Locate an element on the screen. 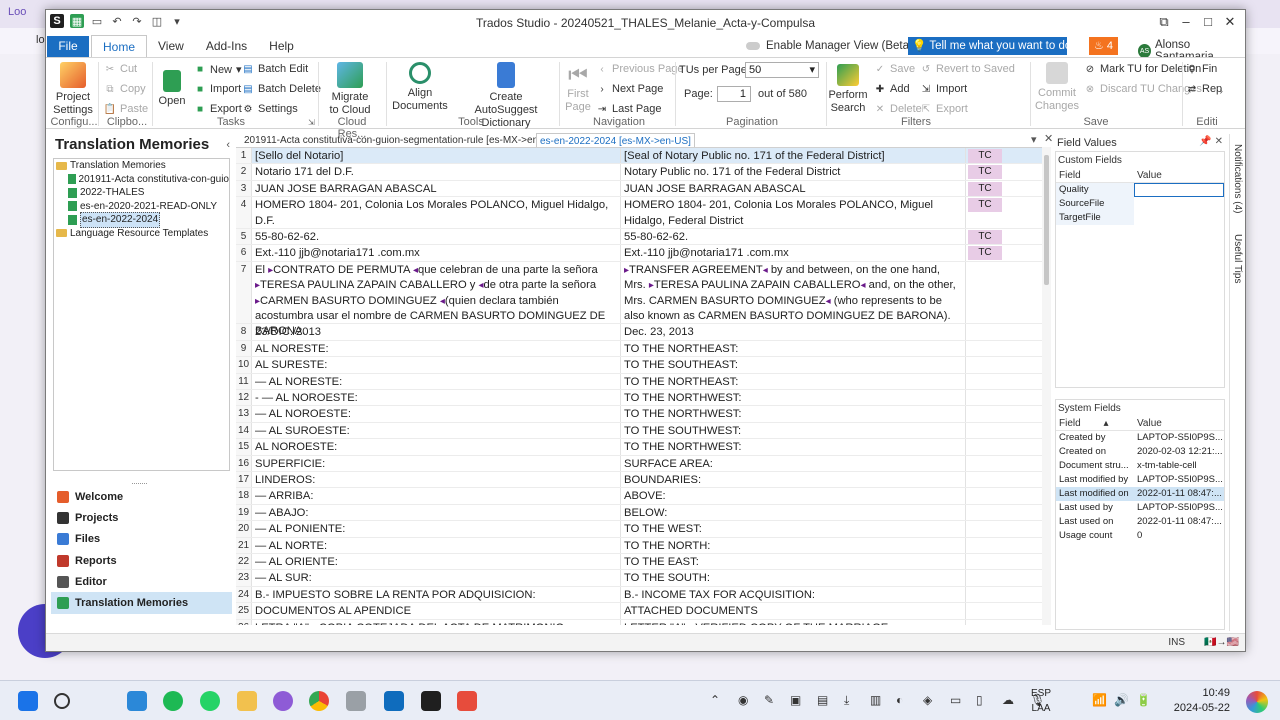  notifications-button: ♨ 4 is located at coordinates (1103, 46).